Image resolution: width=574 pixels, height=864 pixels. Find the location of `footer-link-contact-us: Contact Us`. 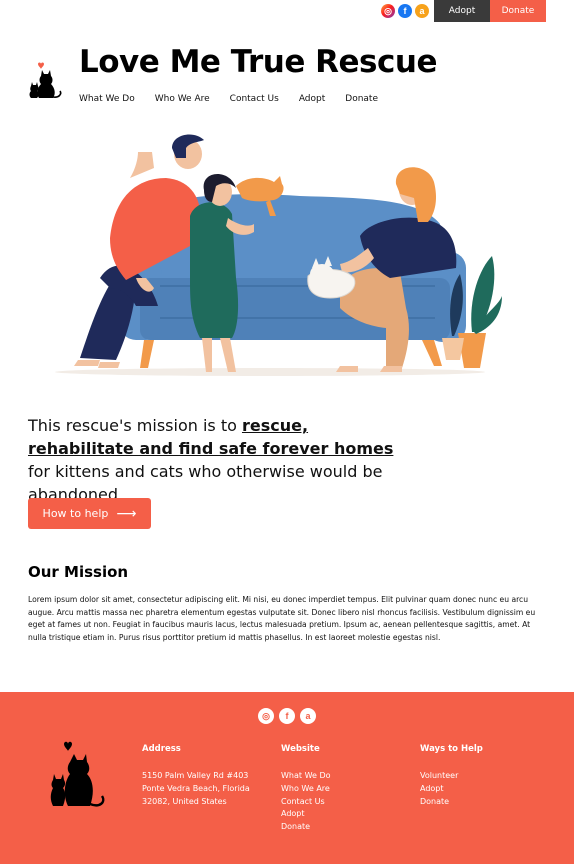

footer-link-contact-us: Contact Us is located at coordinates (306, 802).